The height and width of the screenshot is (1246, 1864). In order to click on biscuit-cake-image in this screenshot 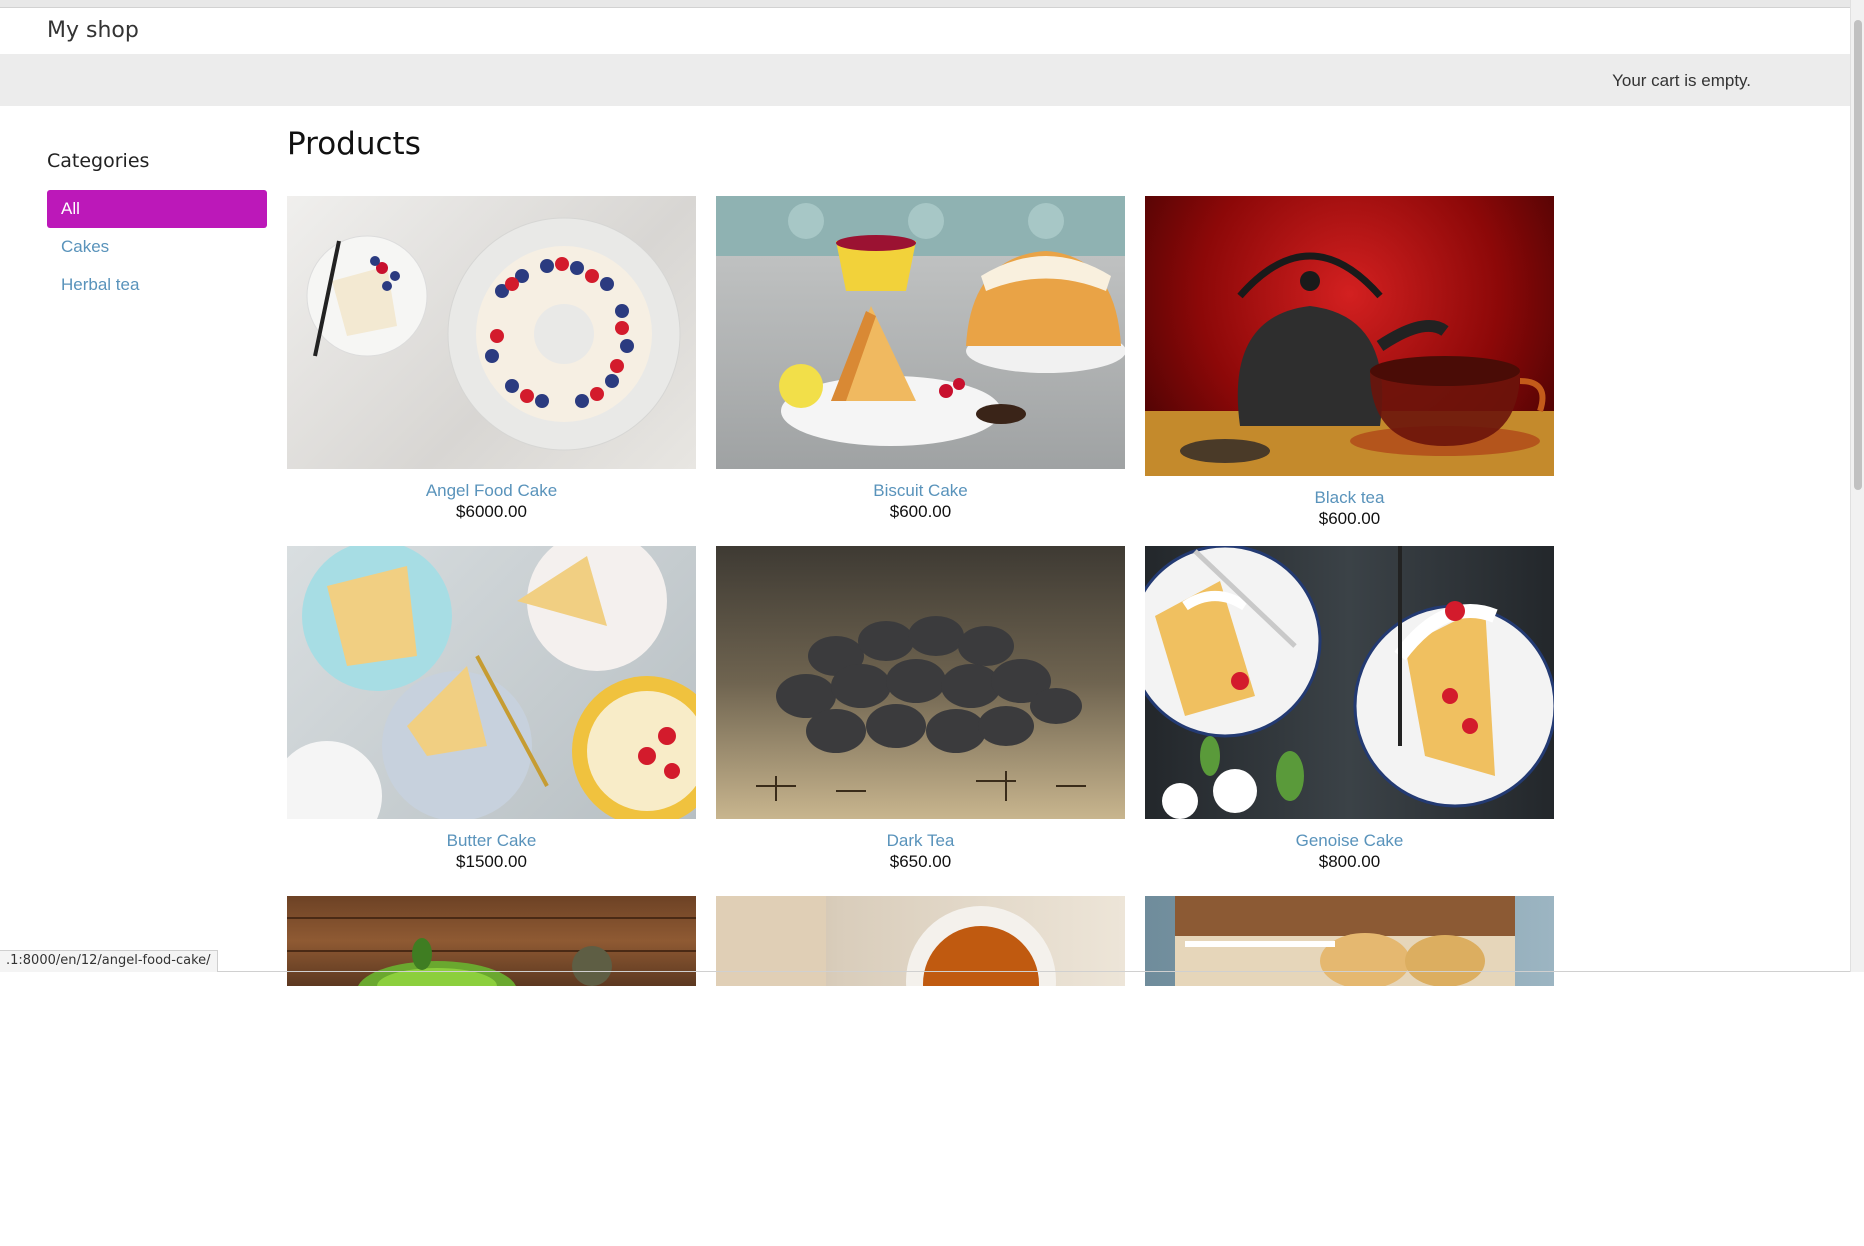, I will do `click(920, 332)`.